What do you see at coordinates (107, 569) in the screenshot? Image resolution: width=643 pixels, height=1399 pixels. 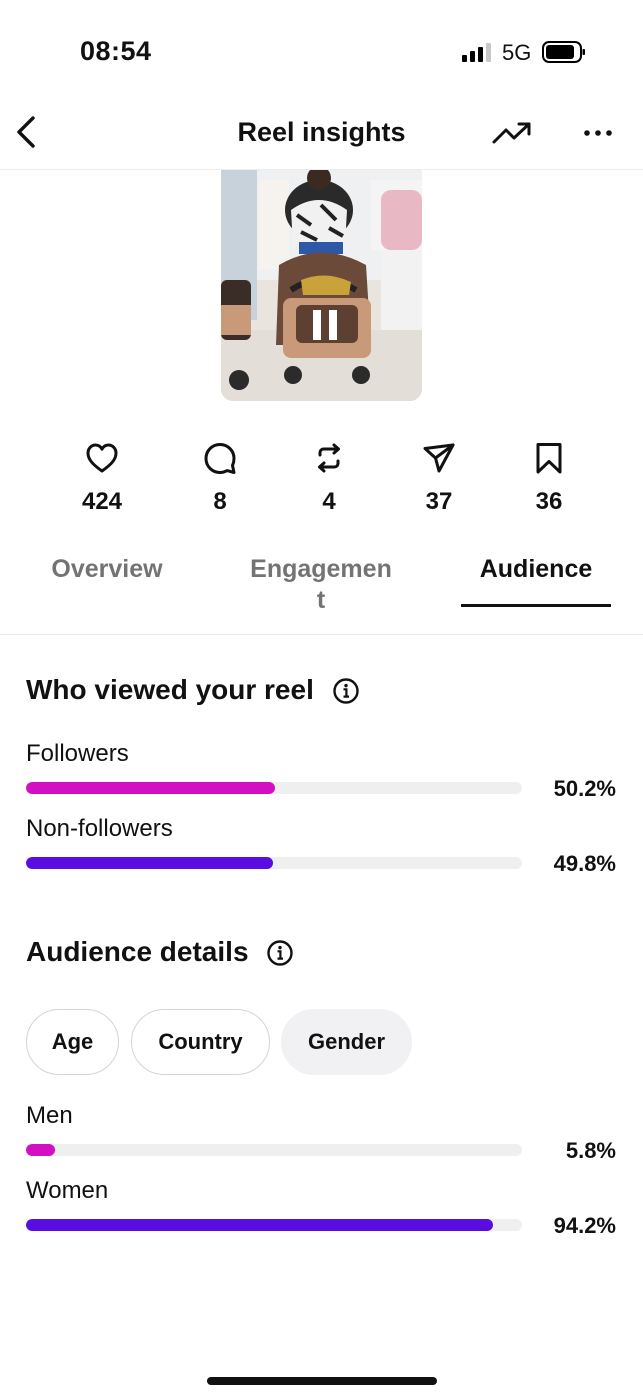 I see `tab-overview: Overview` at bounding box center [107, 569].